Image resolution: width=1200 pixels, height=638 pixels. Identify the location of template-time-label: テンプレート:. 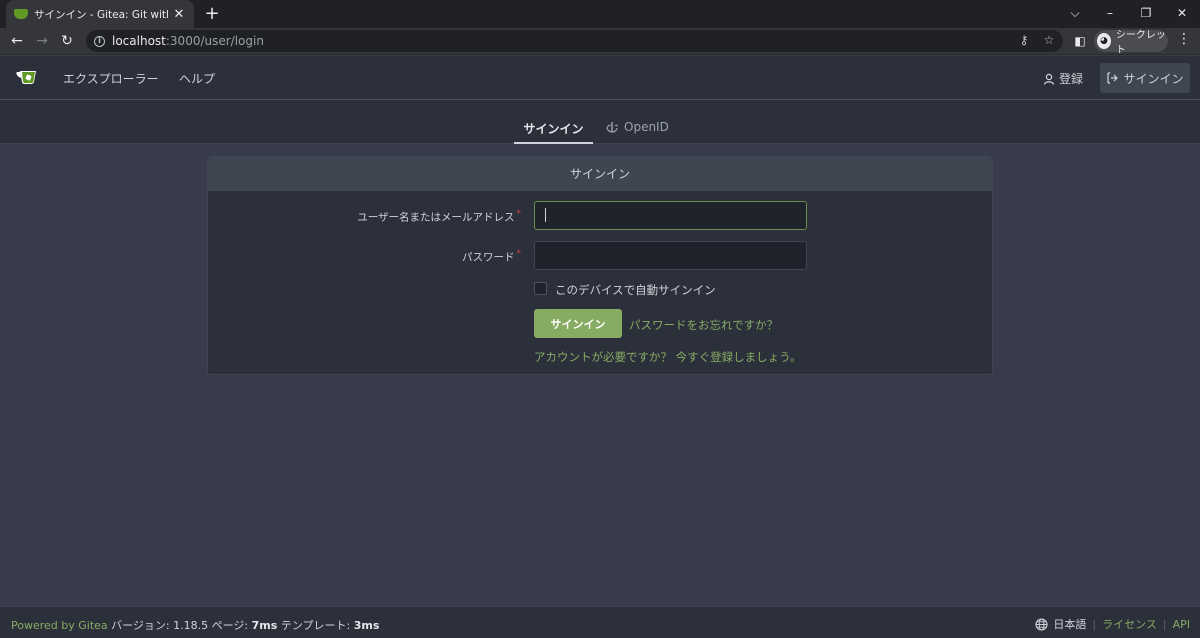
(315, 625).